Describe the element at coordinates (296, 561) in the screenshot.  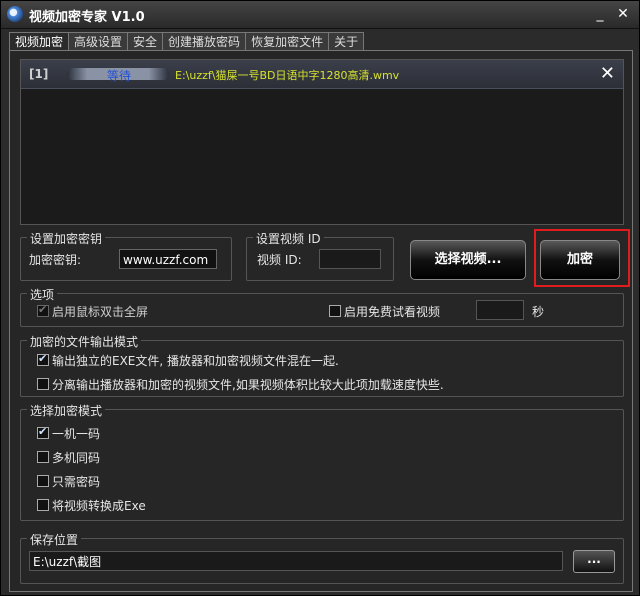
I see `save-path-input: E:\uzzf\截图` at that location.